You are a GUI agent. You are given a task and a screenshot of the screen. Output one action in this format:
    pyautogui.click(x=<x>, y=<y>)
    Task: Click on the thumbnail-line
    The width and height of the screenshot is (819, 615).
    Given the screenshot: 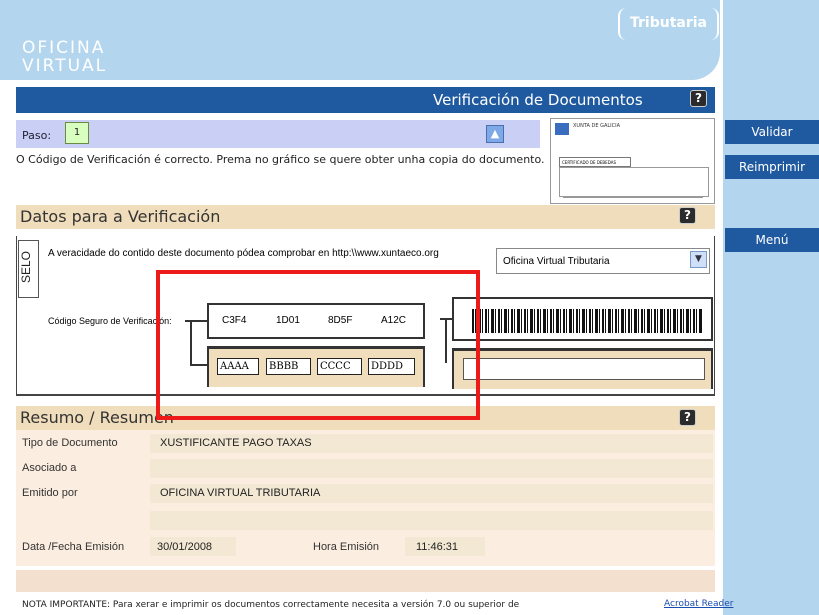 What is the action you would take?
    pyautogui.click(x=633, y=197)
    